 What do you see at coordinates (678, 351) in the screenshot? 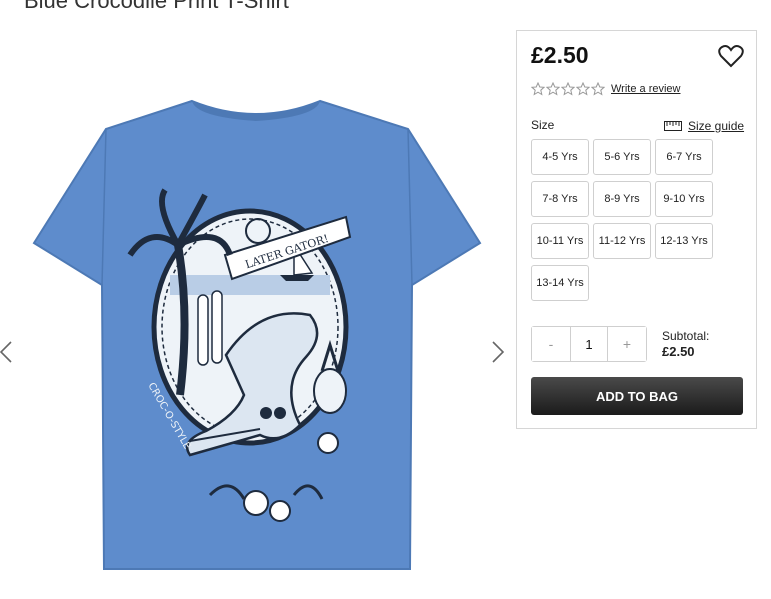
I see `subtotal-value: £2.50` at bounding box center [678, 351].